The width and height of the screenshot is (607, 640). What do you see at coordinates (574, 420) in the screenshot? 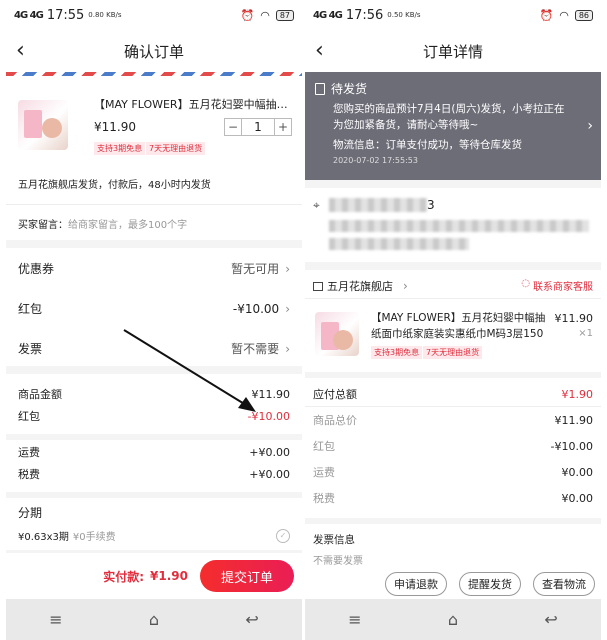
I see `detail-value: ¥11.90` at bounding box center [574, 420].